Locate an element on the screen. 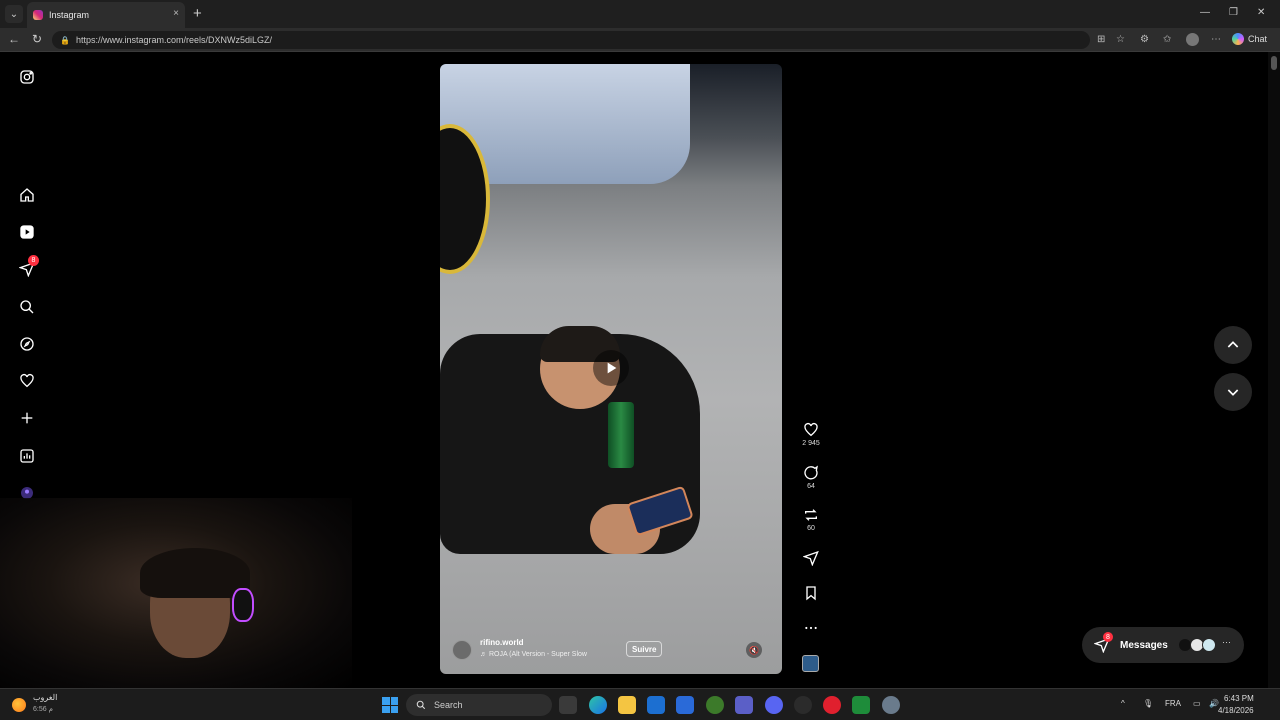 The width and height of the screenshot is (1280, 720). outlook-icon is located at coordinates (656, 705).